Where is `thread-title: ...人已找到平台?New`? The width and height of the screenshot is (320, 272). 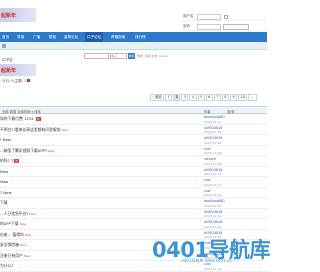 thread-title: ...人已找到平台?New is located at coordinates (18, 214).